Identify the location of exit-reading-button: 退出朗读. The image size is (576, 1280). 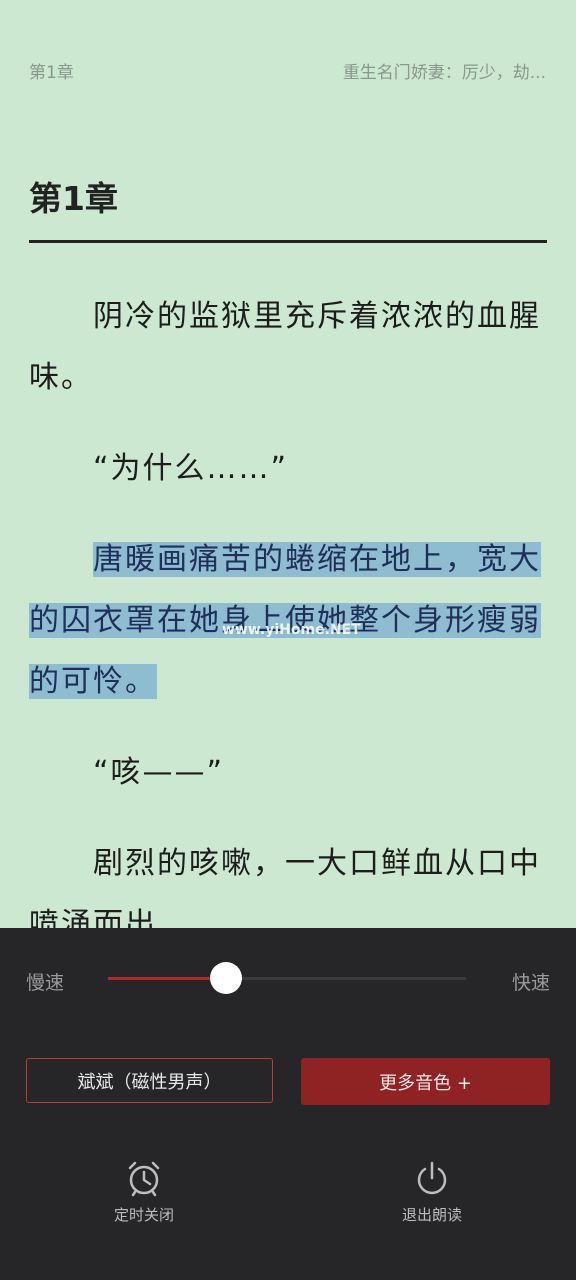
(432, 1191).